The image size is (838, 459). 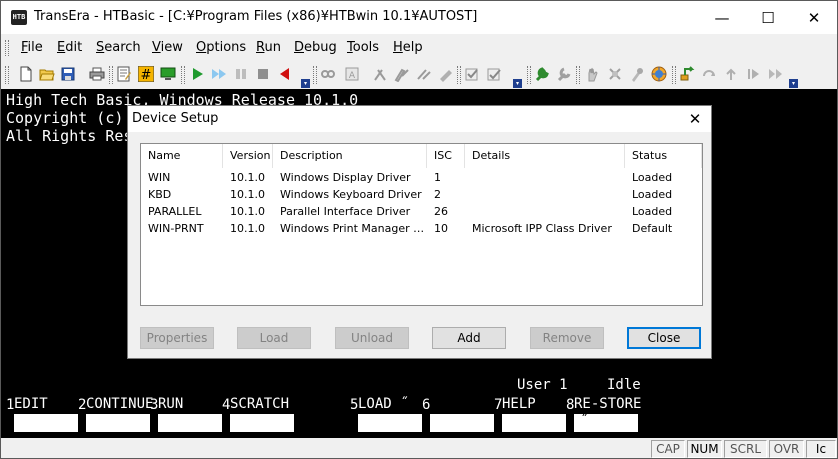 I want to click on menu-file: File, so click(x=32, y=47).